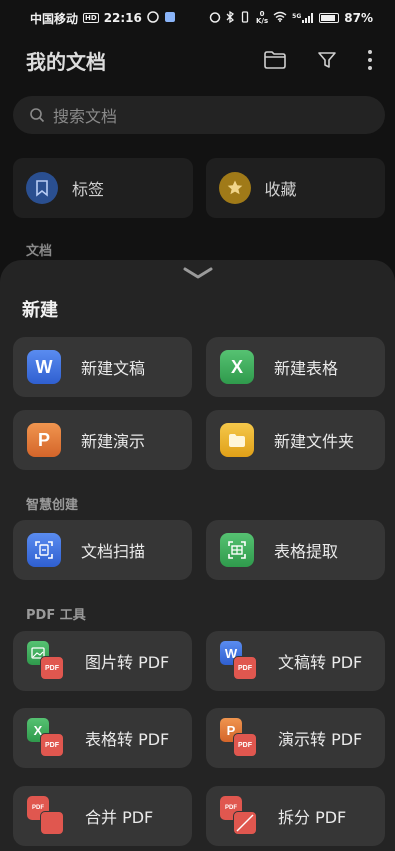 The image size is (395, 851). Describe the element at coordinates (127, 739) in the screenshot. I see `excel-to-pdf-label: 表格转 PDF` at that location.